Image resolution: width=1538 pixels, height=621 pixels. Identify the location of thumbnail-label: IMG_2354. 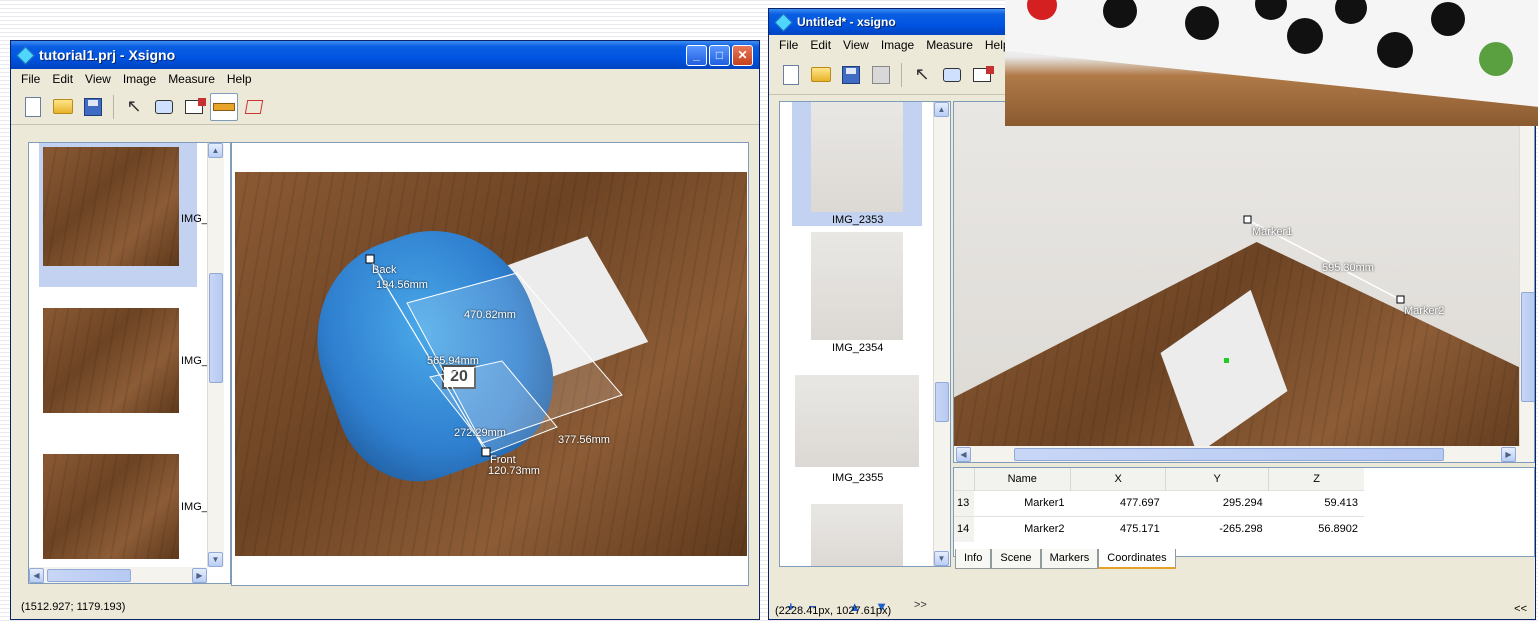
(858, 348).